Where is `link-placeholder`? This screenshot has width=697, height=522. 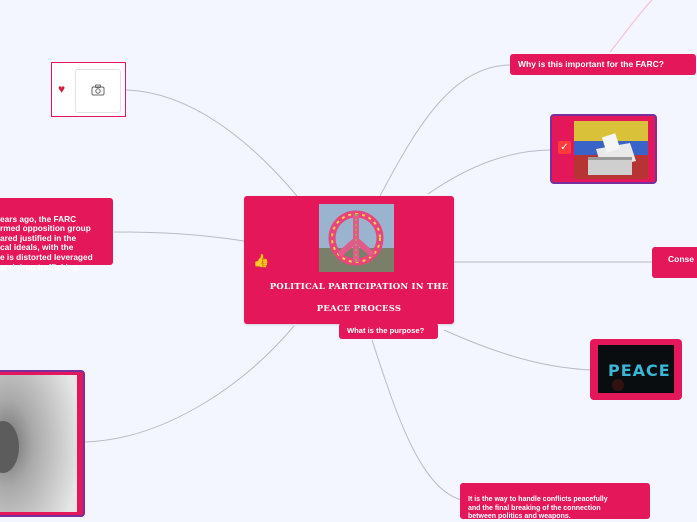 link-placeholder is located at coordinates (211, 143).